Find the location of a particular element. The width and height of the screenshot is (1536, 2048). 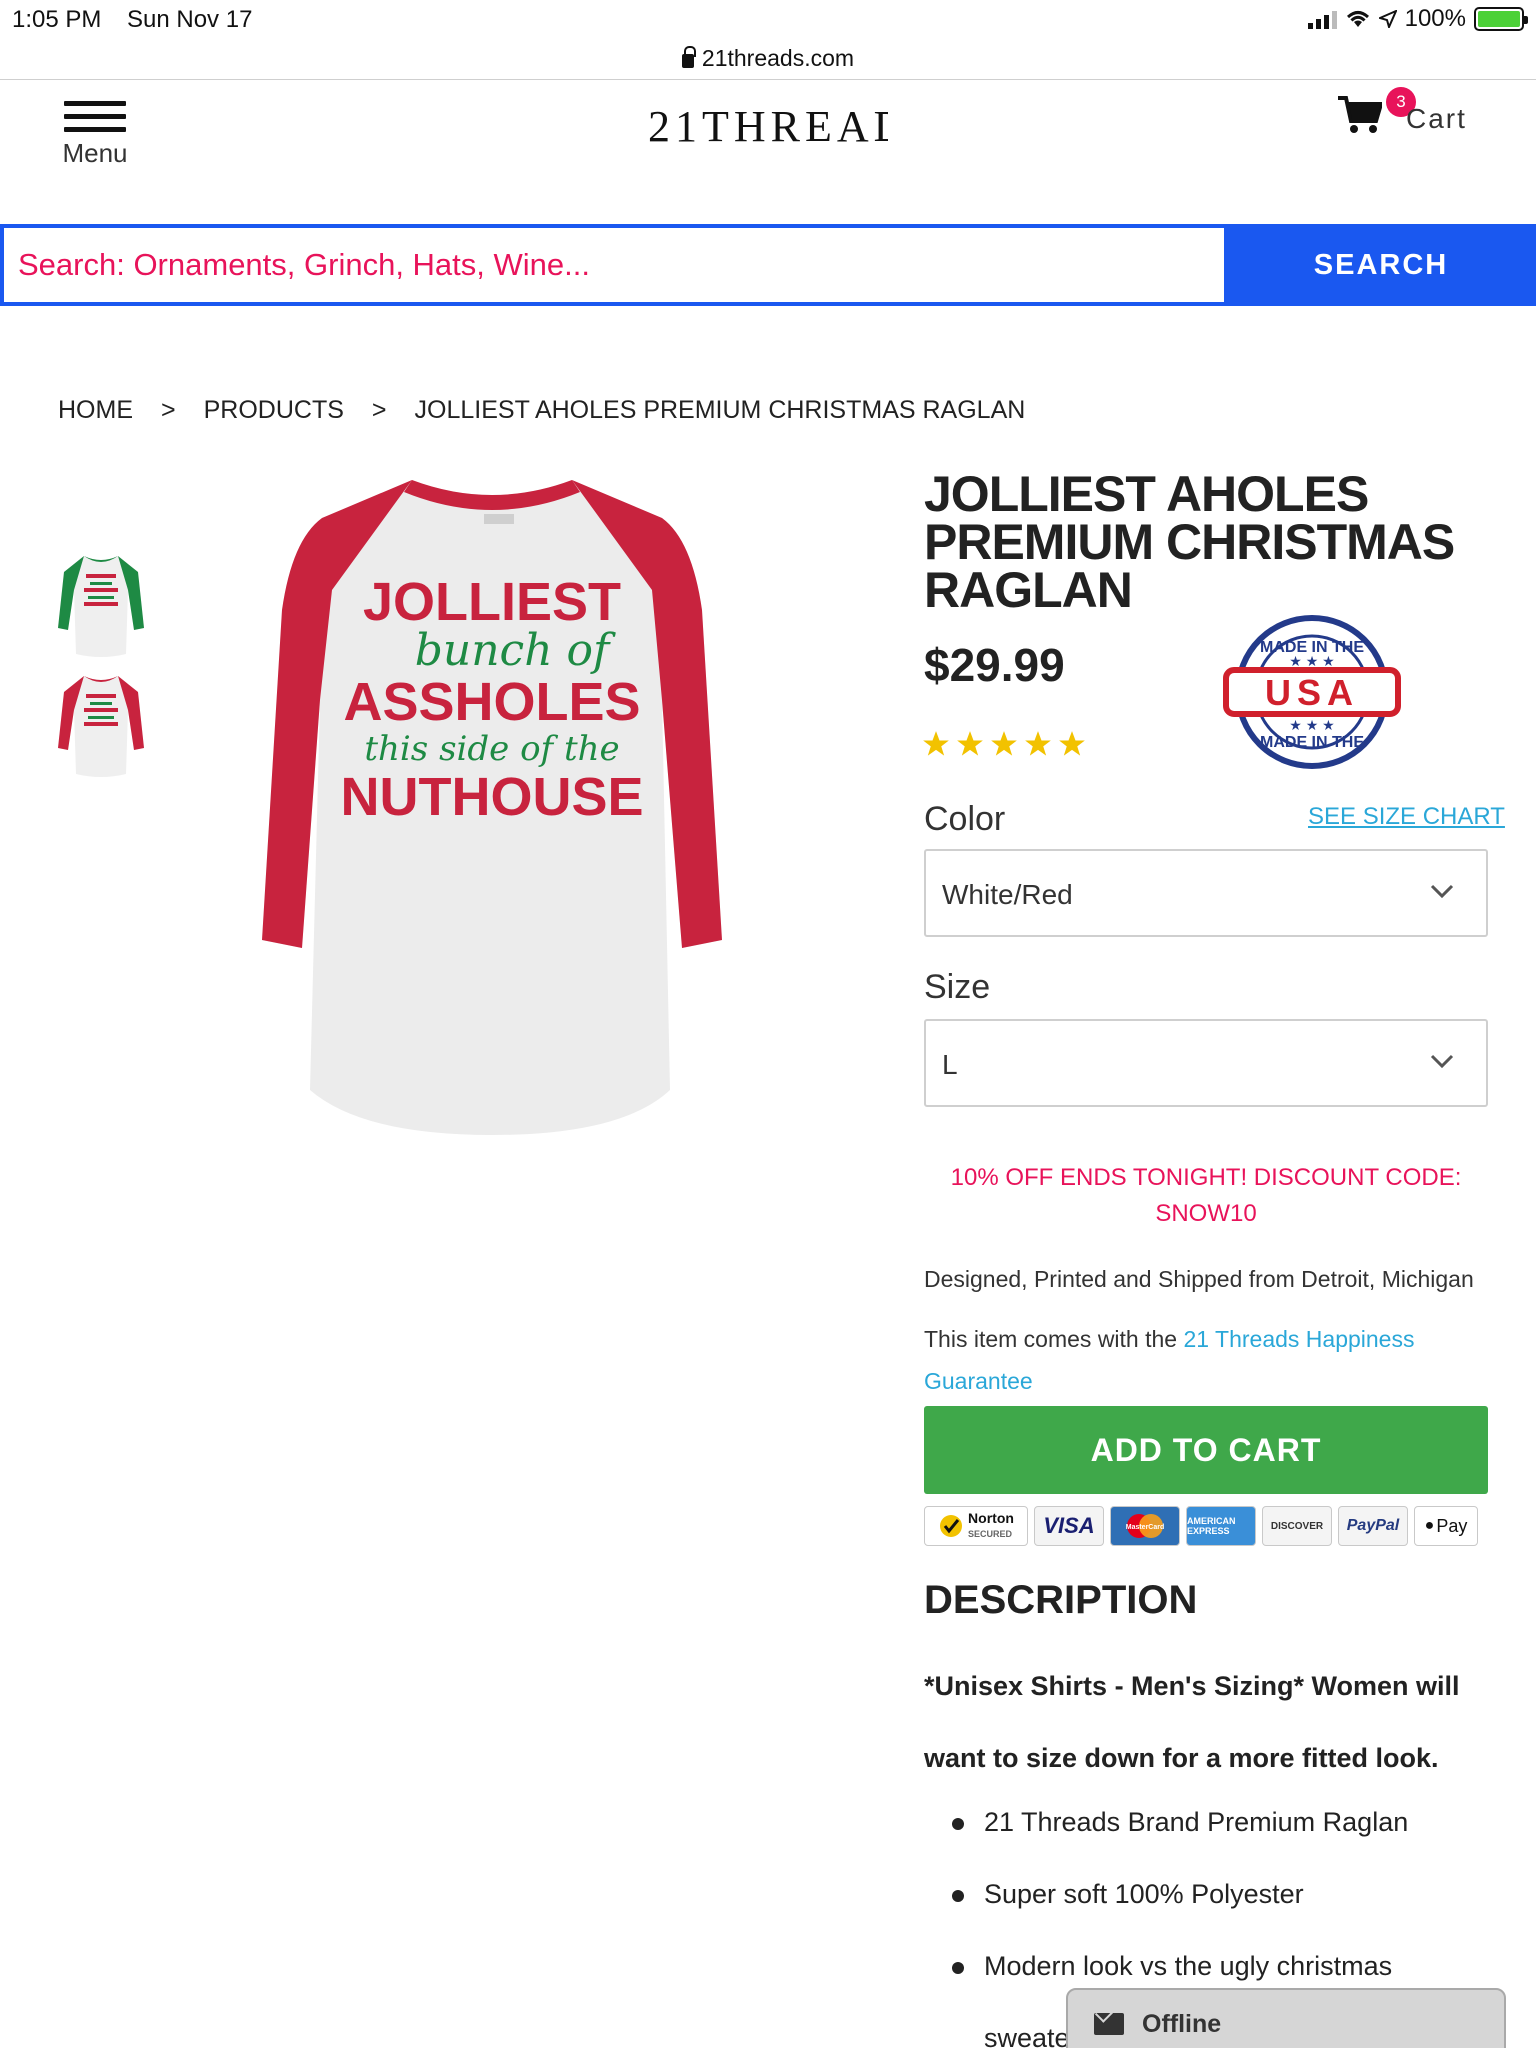

shirt-line-5: NUTHOUSE is located at coordinates (491, 797).